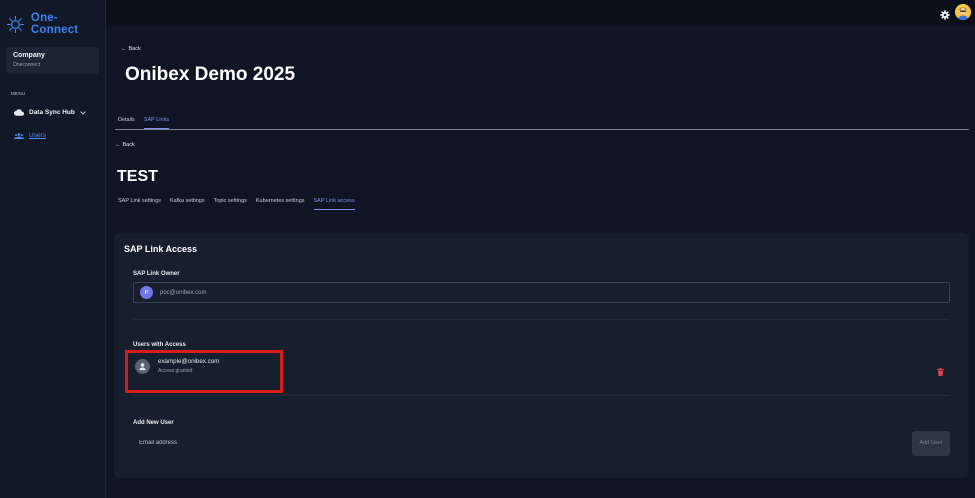  I want to click on app-name: One-Connect, so click(54, 24).